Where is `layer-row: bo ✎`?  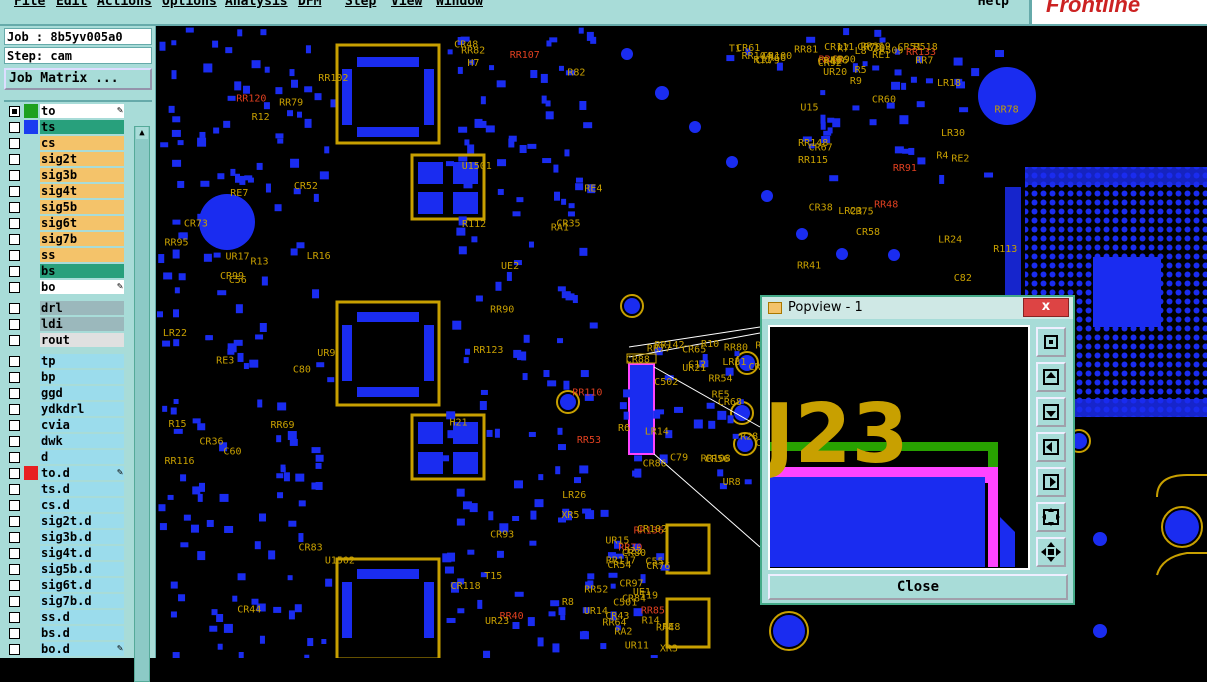
layer-row: bo ✎ is located at coordinates (65, 287).